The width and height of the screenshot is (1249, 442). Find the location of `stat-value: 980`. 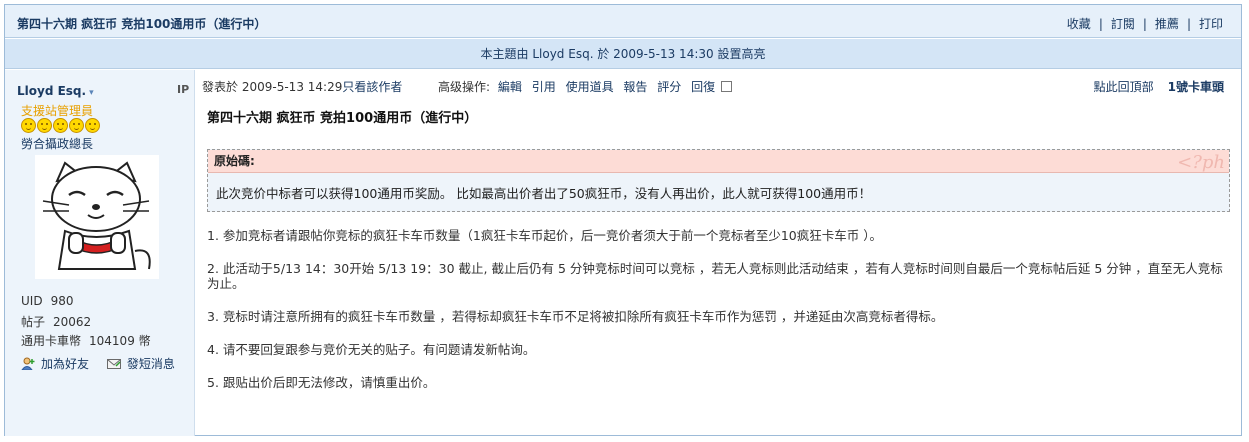

stat-value: 980 is located at coordinates (62, 301).